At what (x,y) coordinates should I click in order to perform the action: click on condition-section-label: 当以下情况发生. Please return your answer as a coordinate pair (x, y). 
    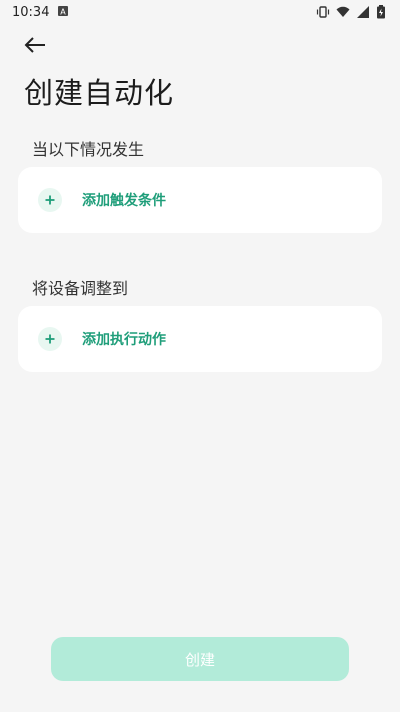
    Looking at the image, I should click on (88, 149).